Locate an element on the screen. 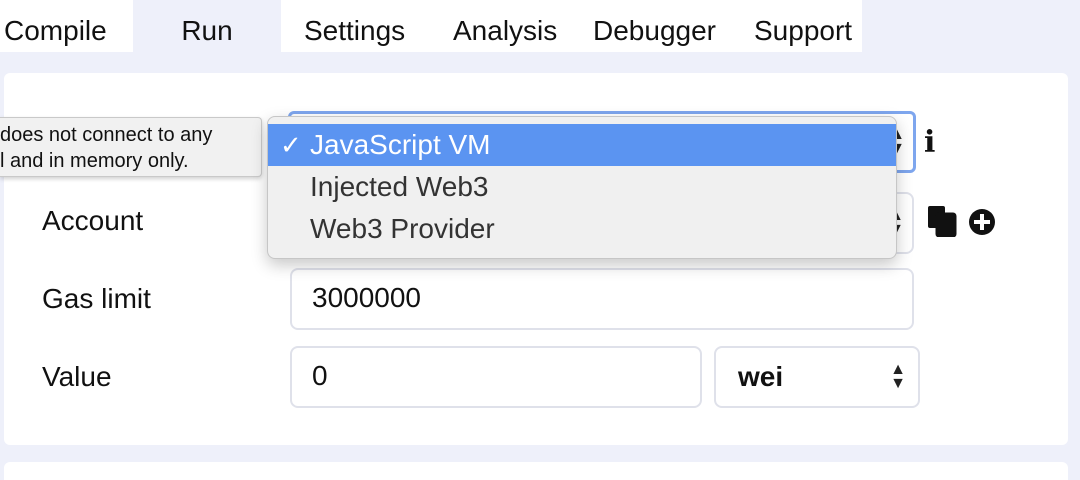  menu-item-label: Web3 Provider is located at coordinates (402, 228).